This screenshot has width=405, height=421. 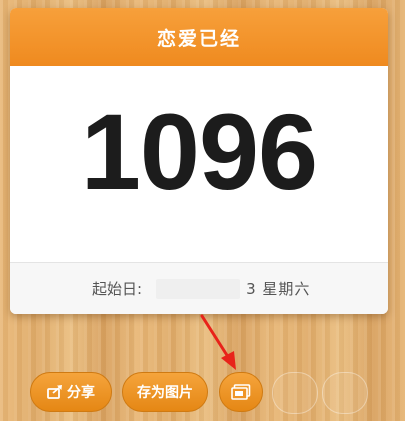 I want to click on card-title: 恋爱已经, so click(x=198, y=38).